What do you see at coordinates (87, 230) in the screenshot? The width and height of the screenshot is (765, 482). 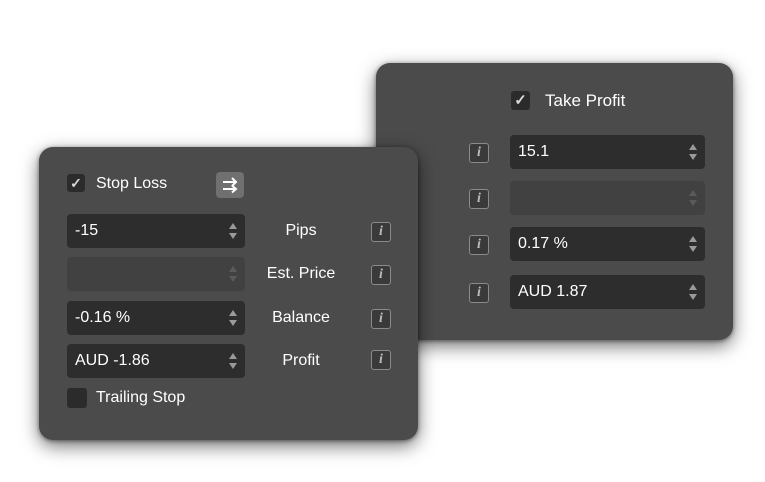 I see `stop-loss-pips-value: -15` at bounding box center [87, 230].